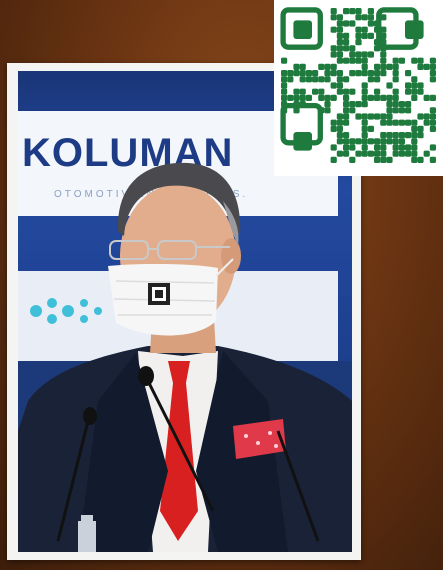 This screenshot has height=570, width=443. Describe the element at coordinates (358, 85) in the screenshot. I see `qr-code-icon` at that location.